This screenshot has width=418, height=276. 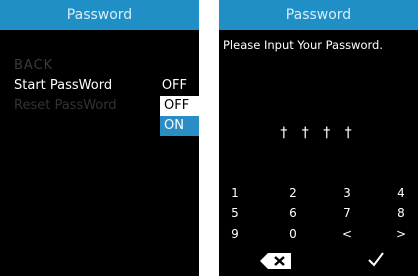 I want to click on key-2: 2, so click(x=293, y=193).